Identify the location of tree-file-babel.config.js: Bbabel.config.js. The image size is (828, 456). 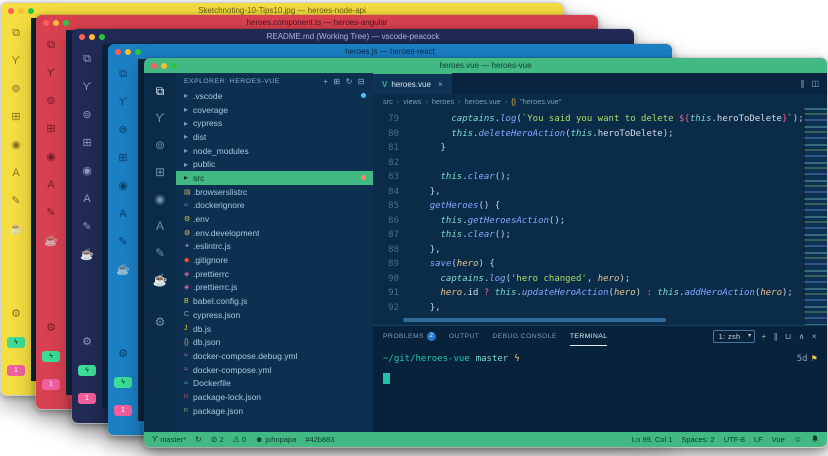
(274, 301).